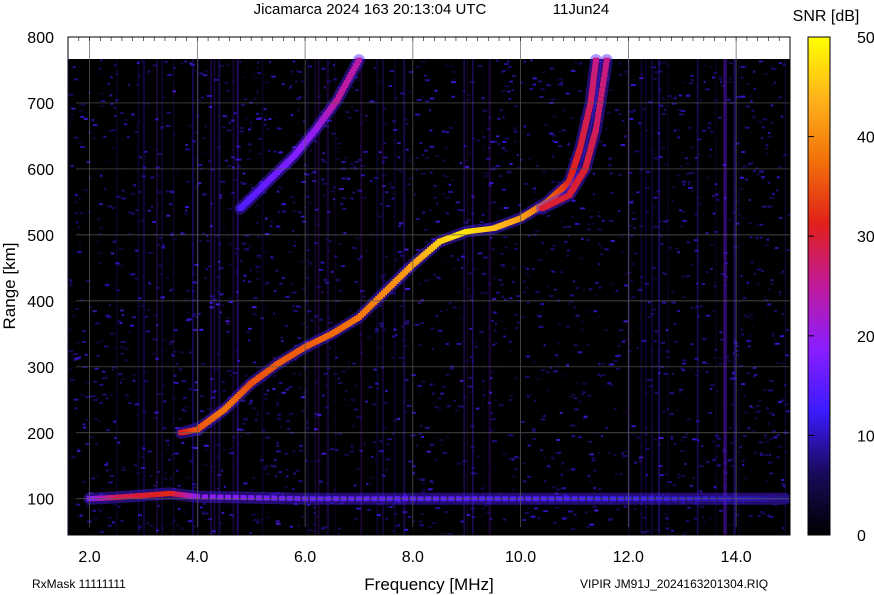  What do you see at coordinates (520, 557) in the screenshot?
I see `x-tick-label: 10.0` at bounding box center [520, 557].